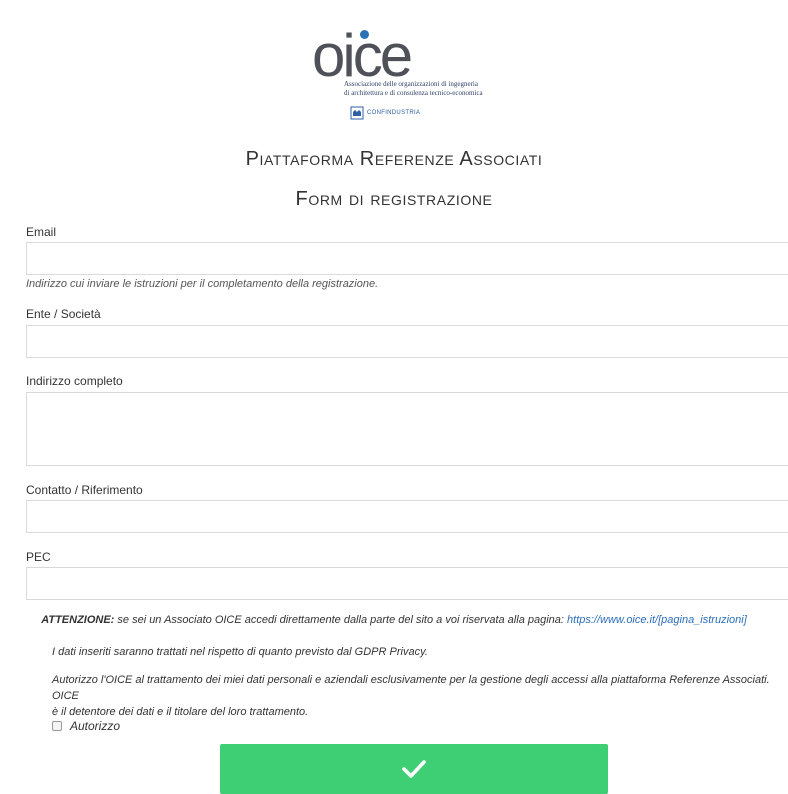 The width and height of the screenshot is (788, 794). I want to click on confindustria-mark: CONFINDUSTRIA, so click(385, 113).